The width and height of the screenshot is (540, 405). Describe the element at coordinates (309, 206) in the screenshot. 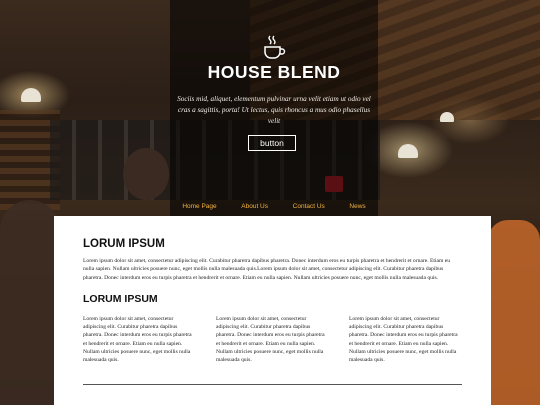

I see `nav-contact-us: Contact Us` at that location.